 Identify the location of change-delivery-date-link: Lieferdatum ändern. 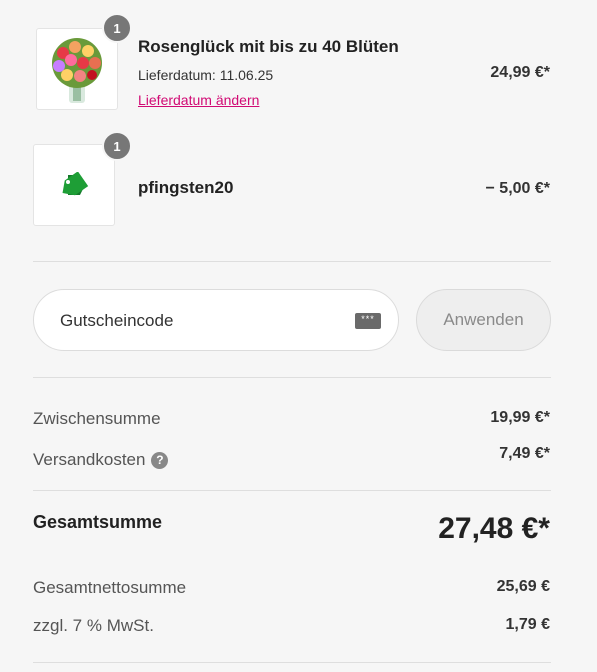
(198, 100).